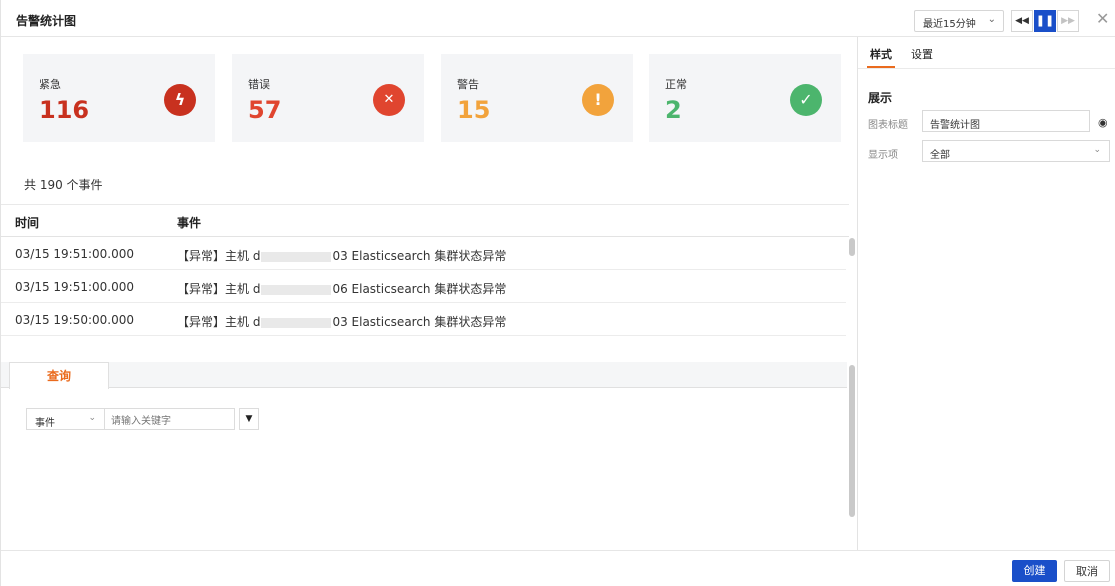  I want to click on stat-card-critical: 紧急 116 ϟ, so click(119, 98).